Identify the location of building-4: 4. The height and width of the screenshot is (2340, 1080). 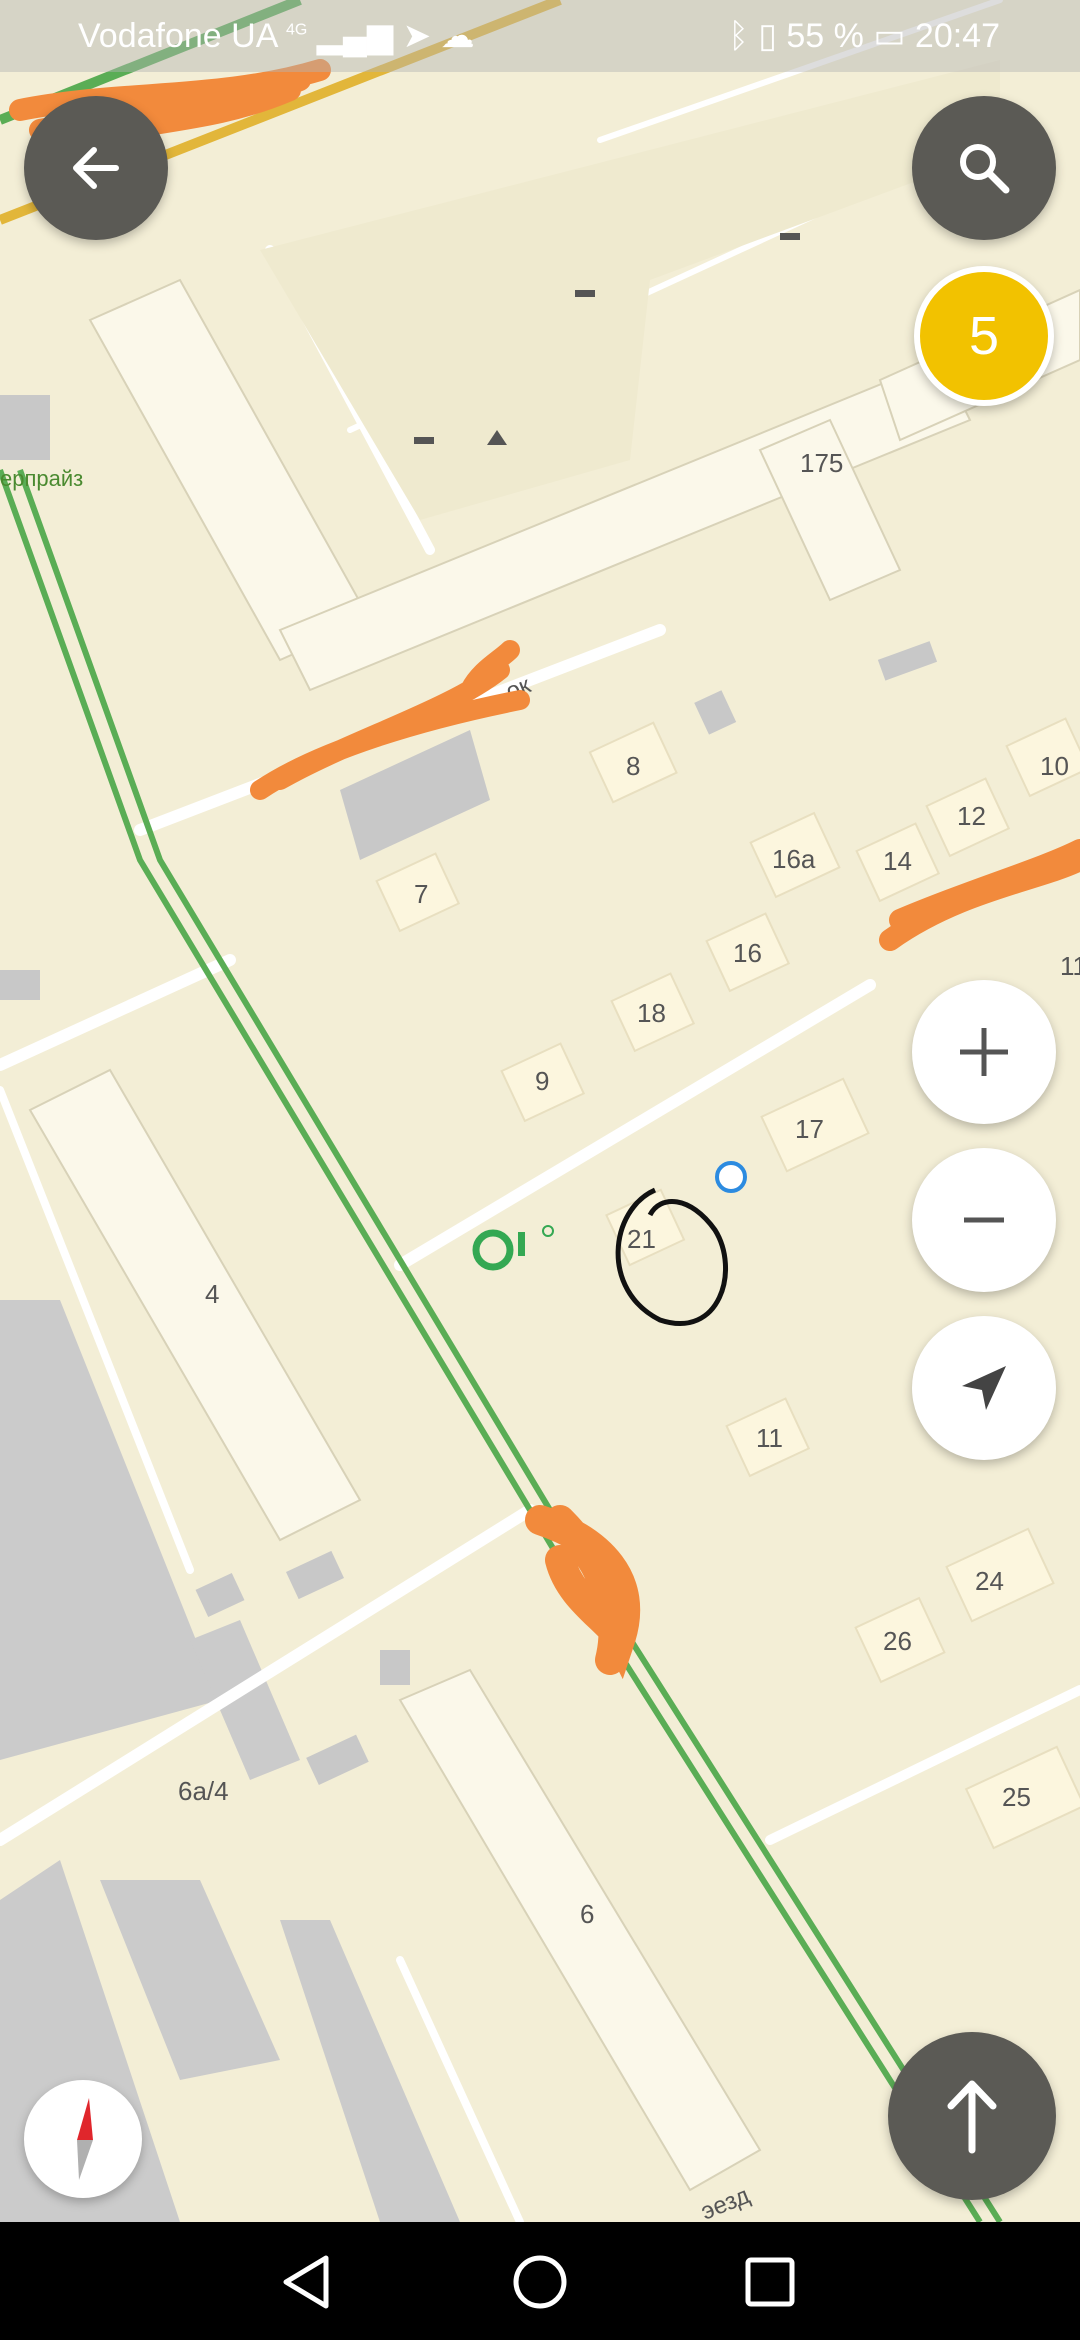
(212, 1294).